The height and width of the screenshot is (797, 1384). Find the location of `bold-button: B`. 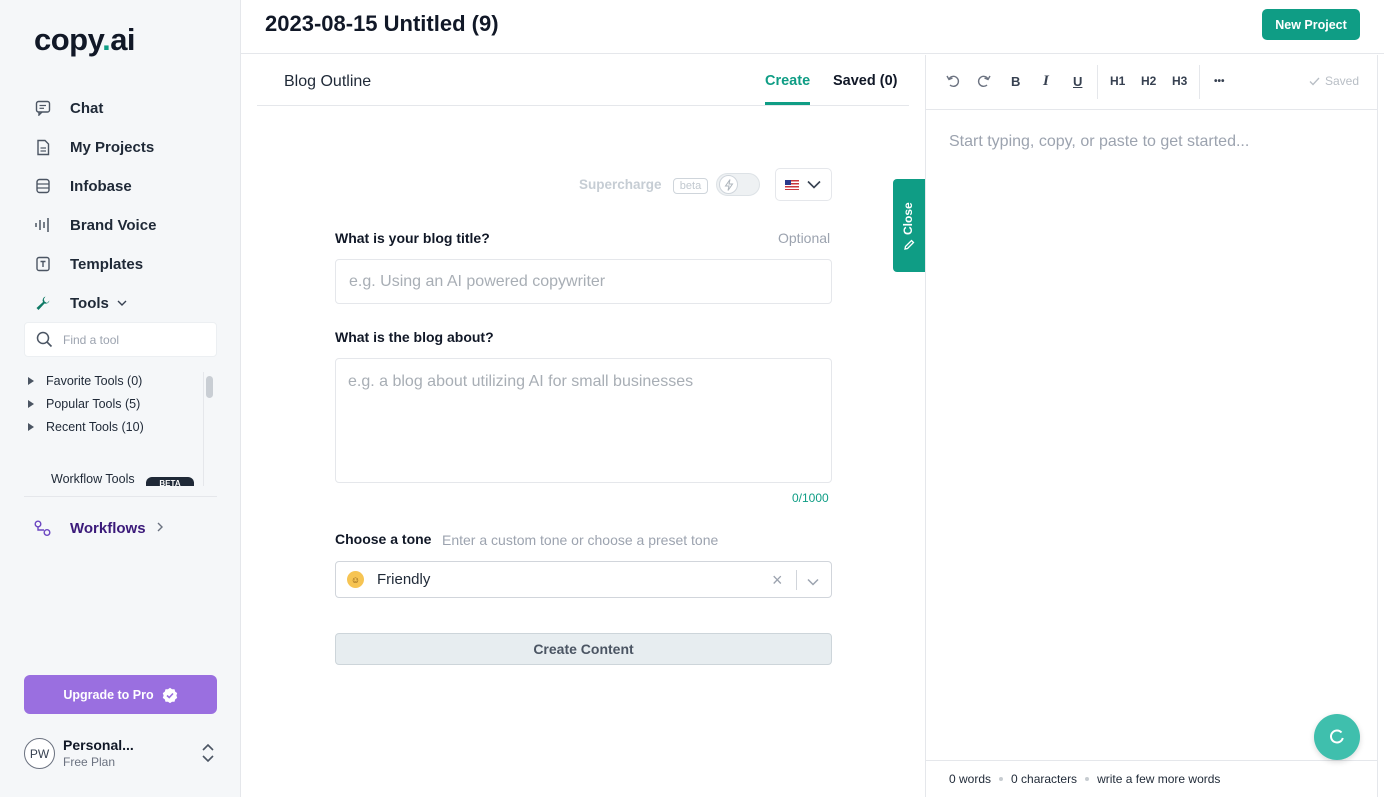

bold-button: B is located at coordinates (1015, 81).